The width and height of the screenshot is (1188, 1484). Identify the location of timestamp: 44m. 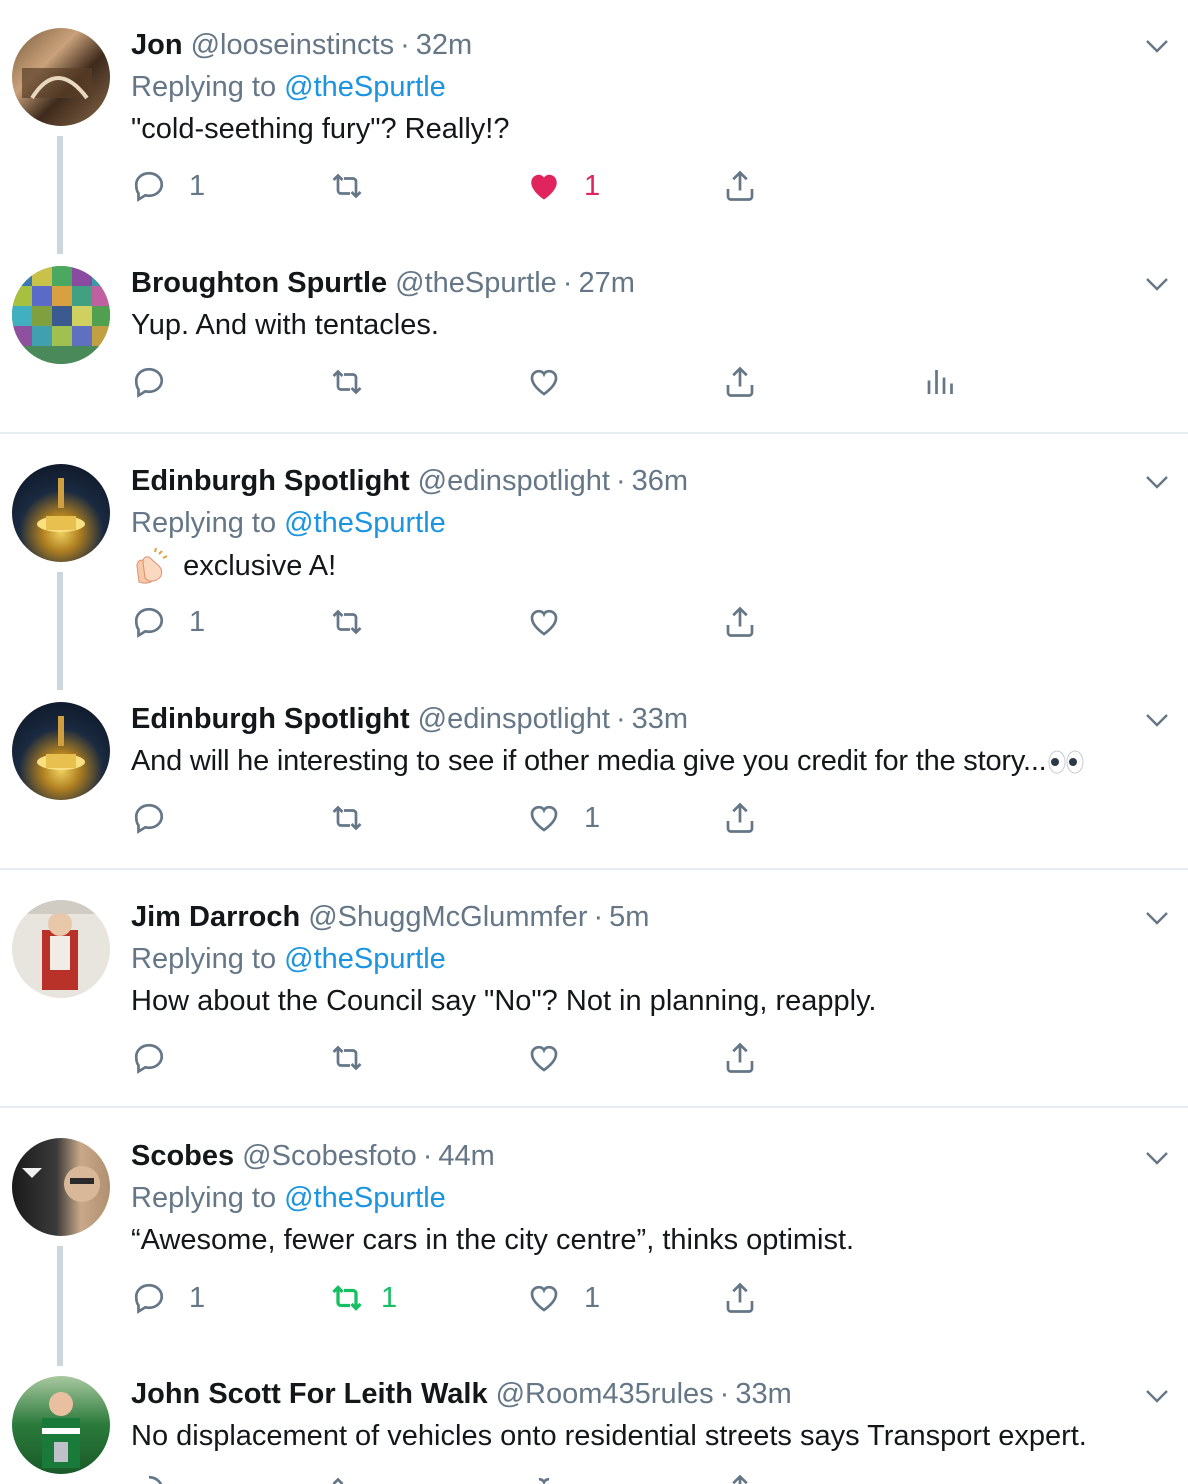
(466, 1156).